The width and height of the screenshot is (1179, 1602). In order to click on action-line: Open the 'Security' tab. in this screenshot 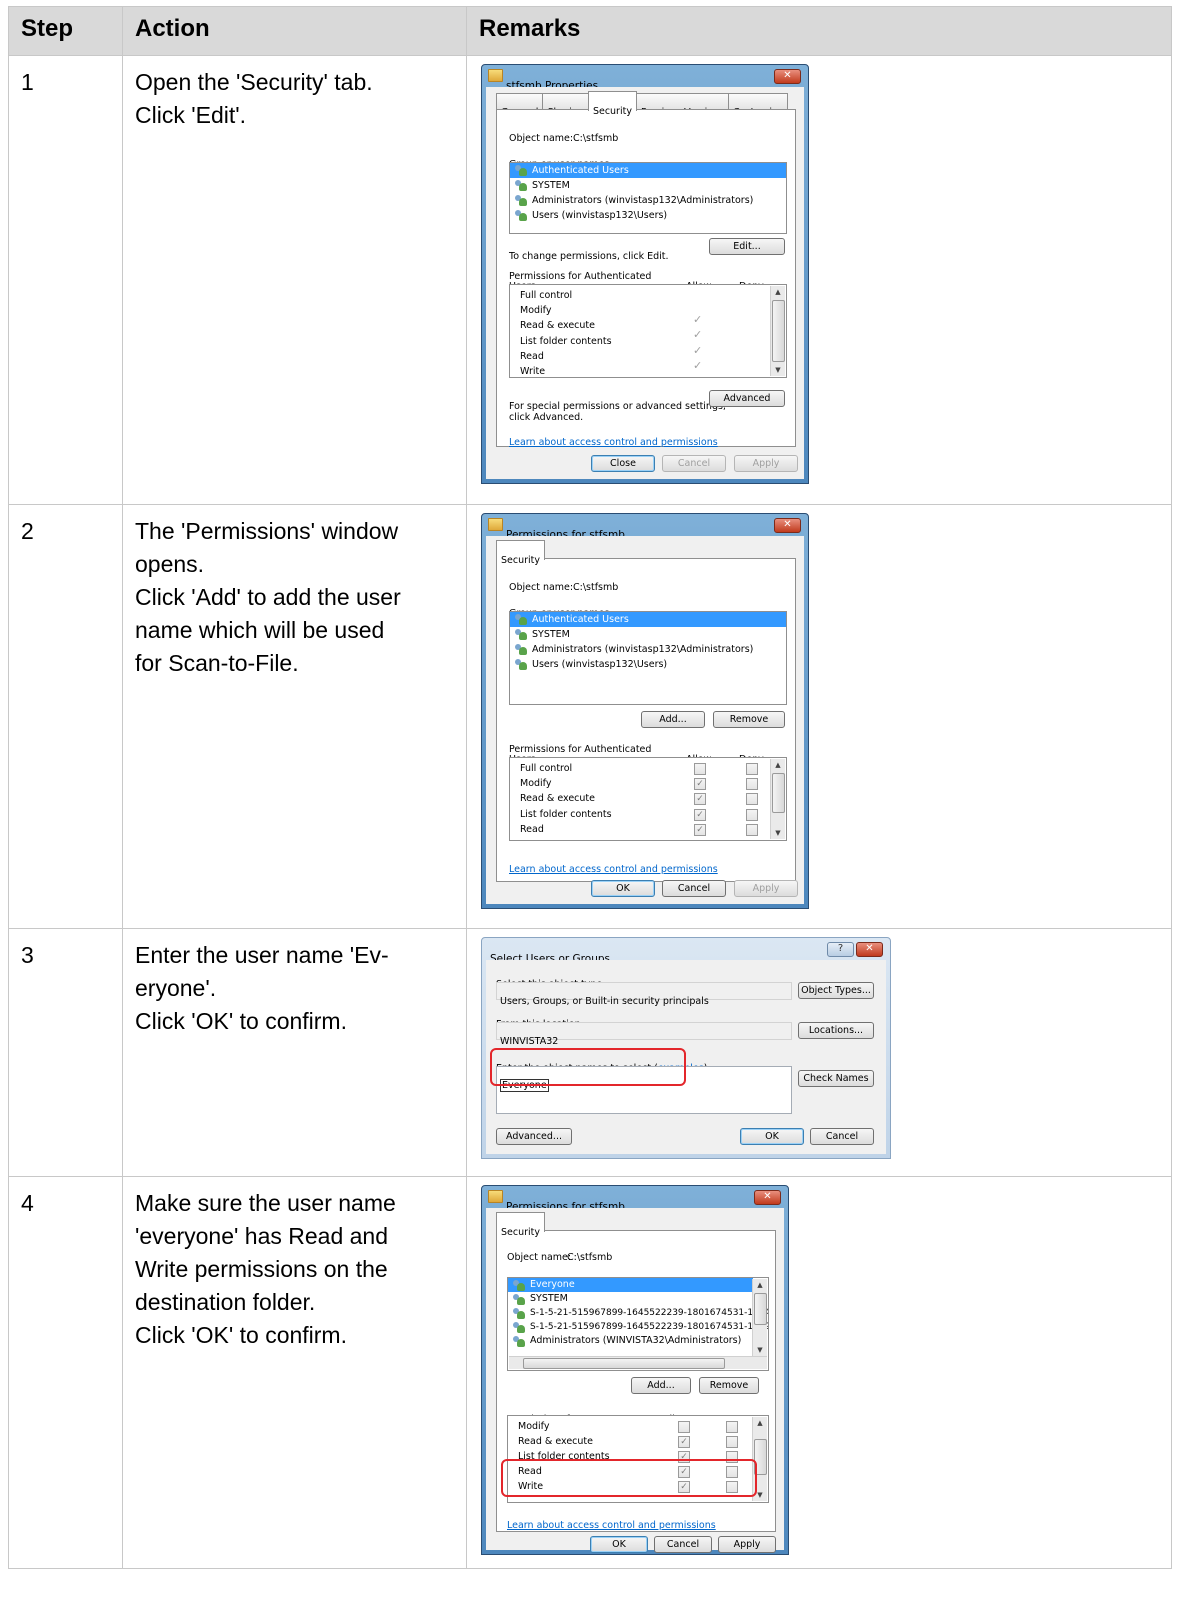, I will do `click(254, 82)`.